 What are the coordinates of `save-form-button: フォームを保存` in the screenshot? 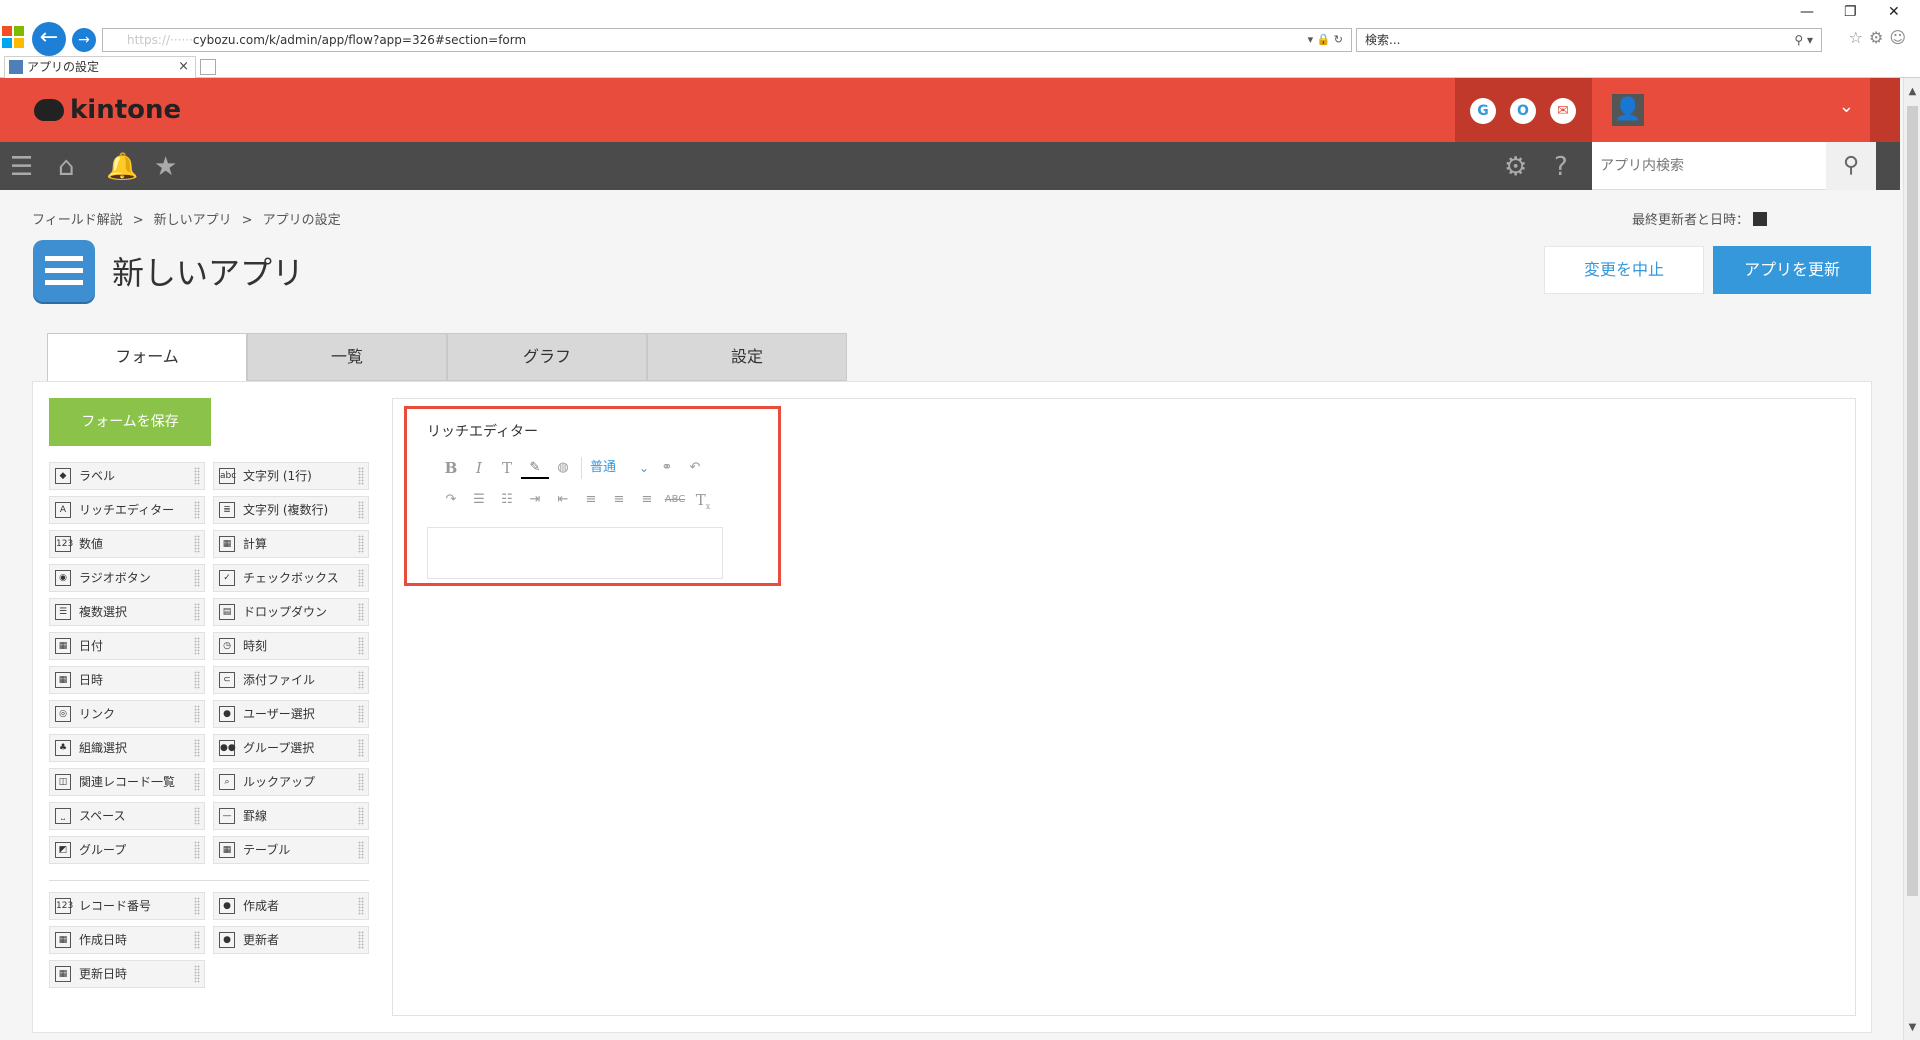 It's located at (130, 422).